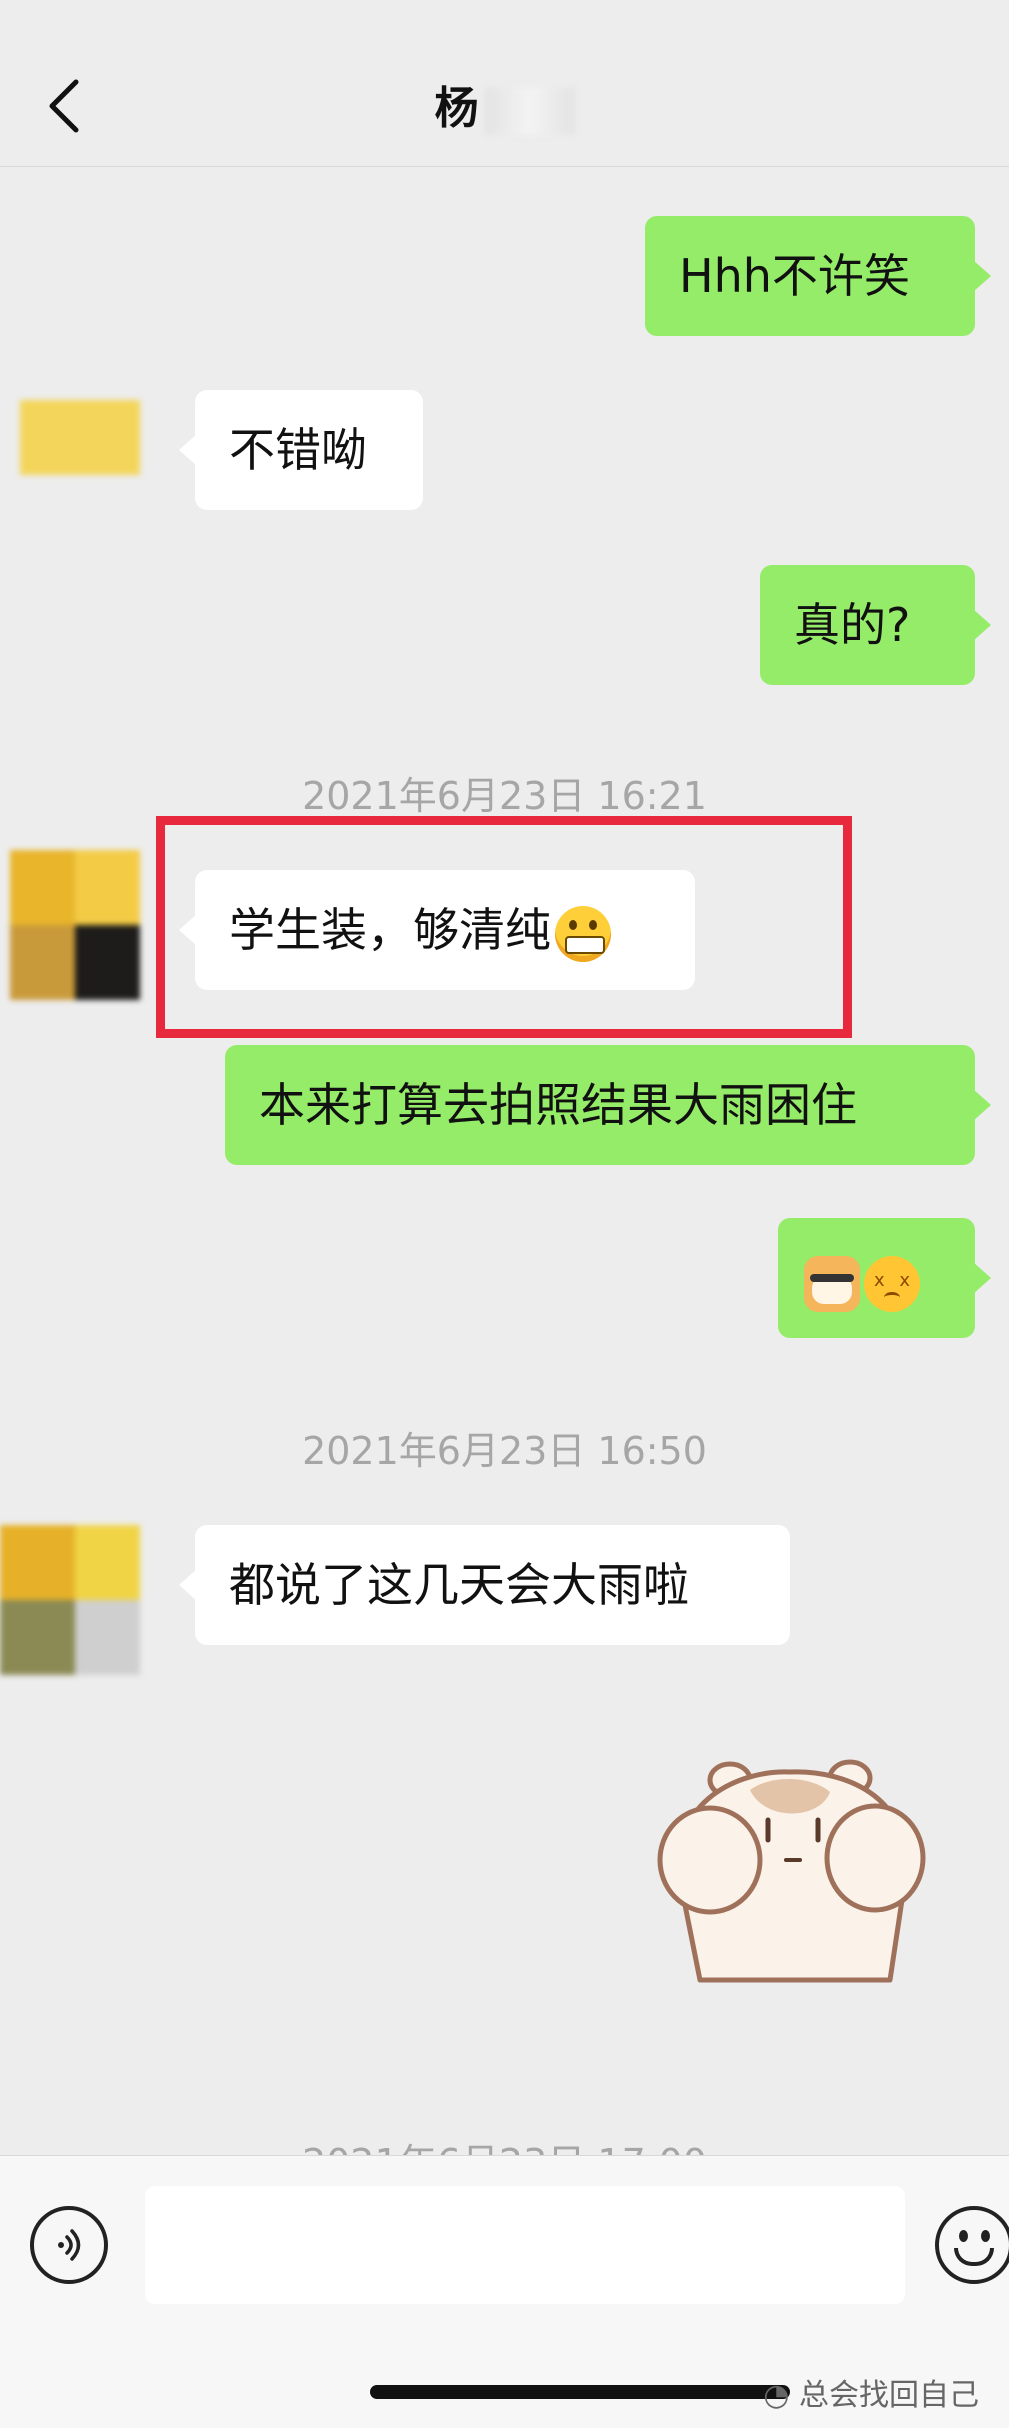 This screenshot has height=2428, width=1009. I want to click on chat-title: 杨, so click(504, 104).